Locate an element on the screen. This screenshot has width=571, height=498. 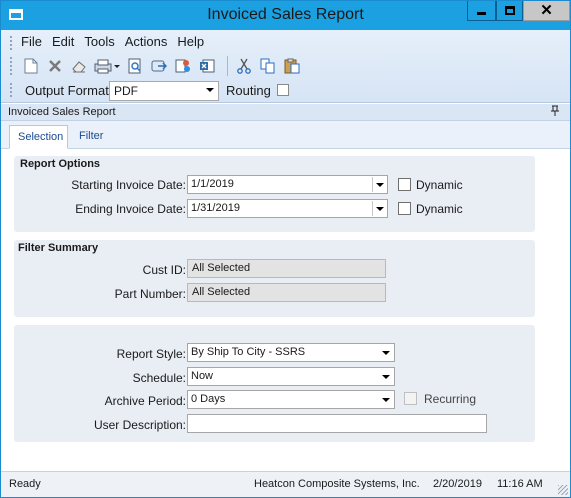
format-gripper is located at coordinates (11, 90).